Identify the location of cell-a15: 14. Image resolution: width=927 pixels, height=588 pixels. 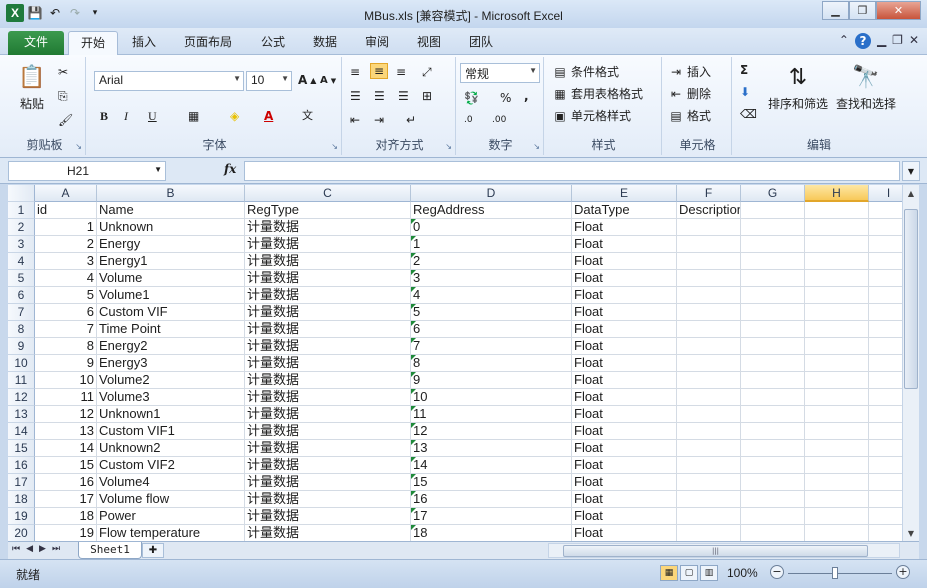
(66, 448).